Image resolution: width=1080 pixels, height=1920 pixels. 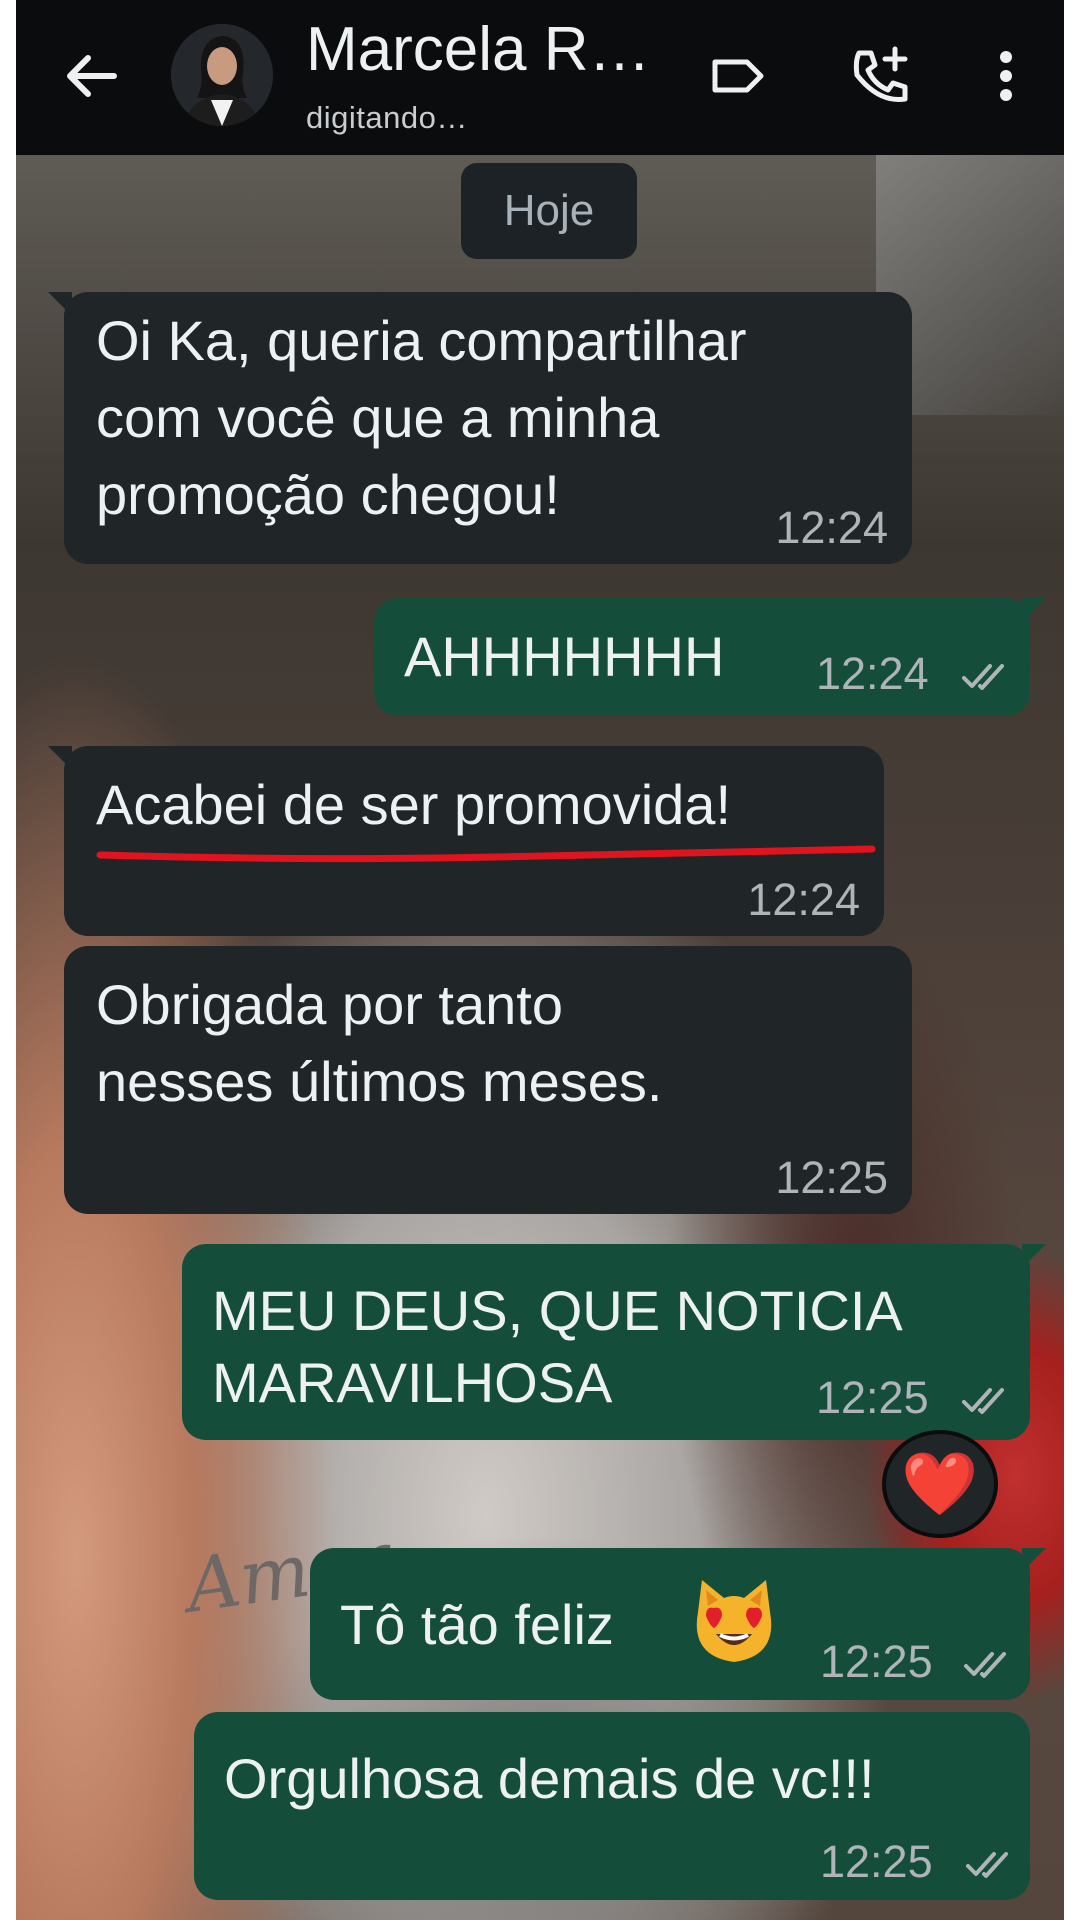 I want to click on arrow-left-icon, so click(x=92, y=76).